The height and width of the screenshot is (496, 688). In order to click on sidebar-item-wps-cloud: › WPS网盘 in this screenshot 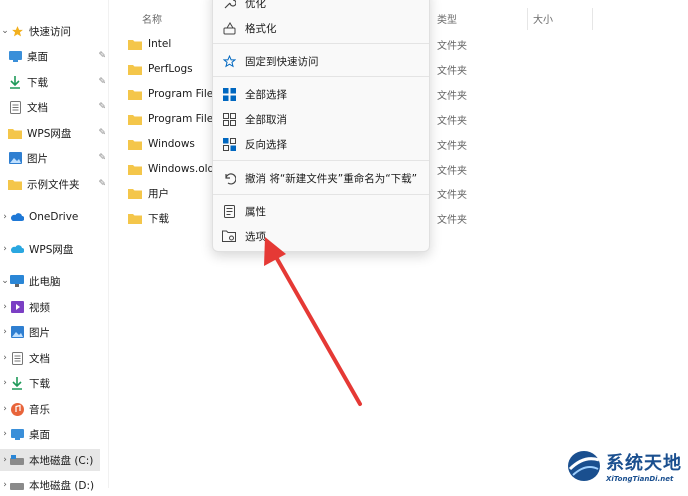, I will do `click(54, 249)`.